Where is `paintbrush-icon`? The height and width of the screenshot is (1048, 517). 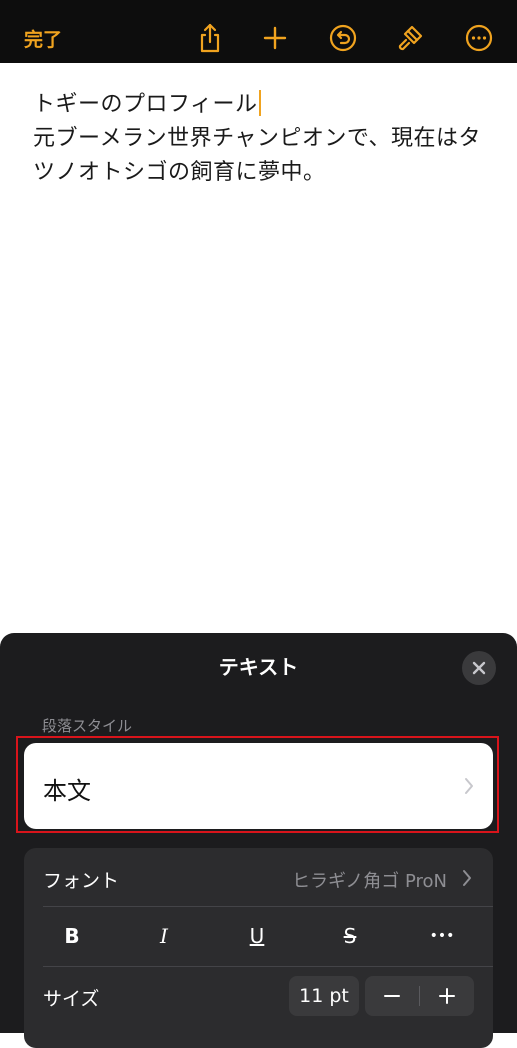
paintbrush-icon is located at coordinates (410, 38).